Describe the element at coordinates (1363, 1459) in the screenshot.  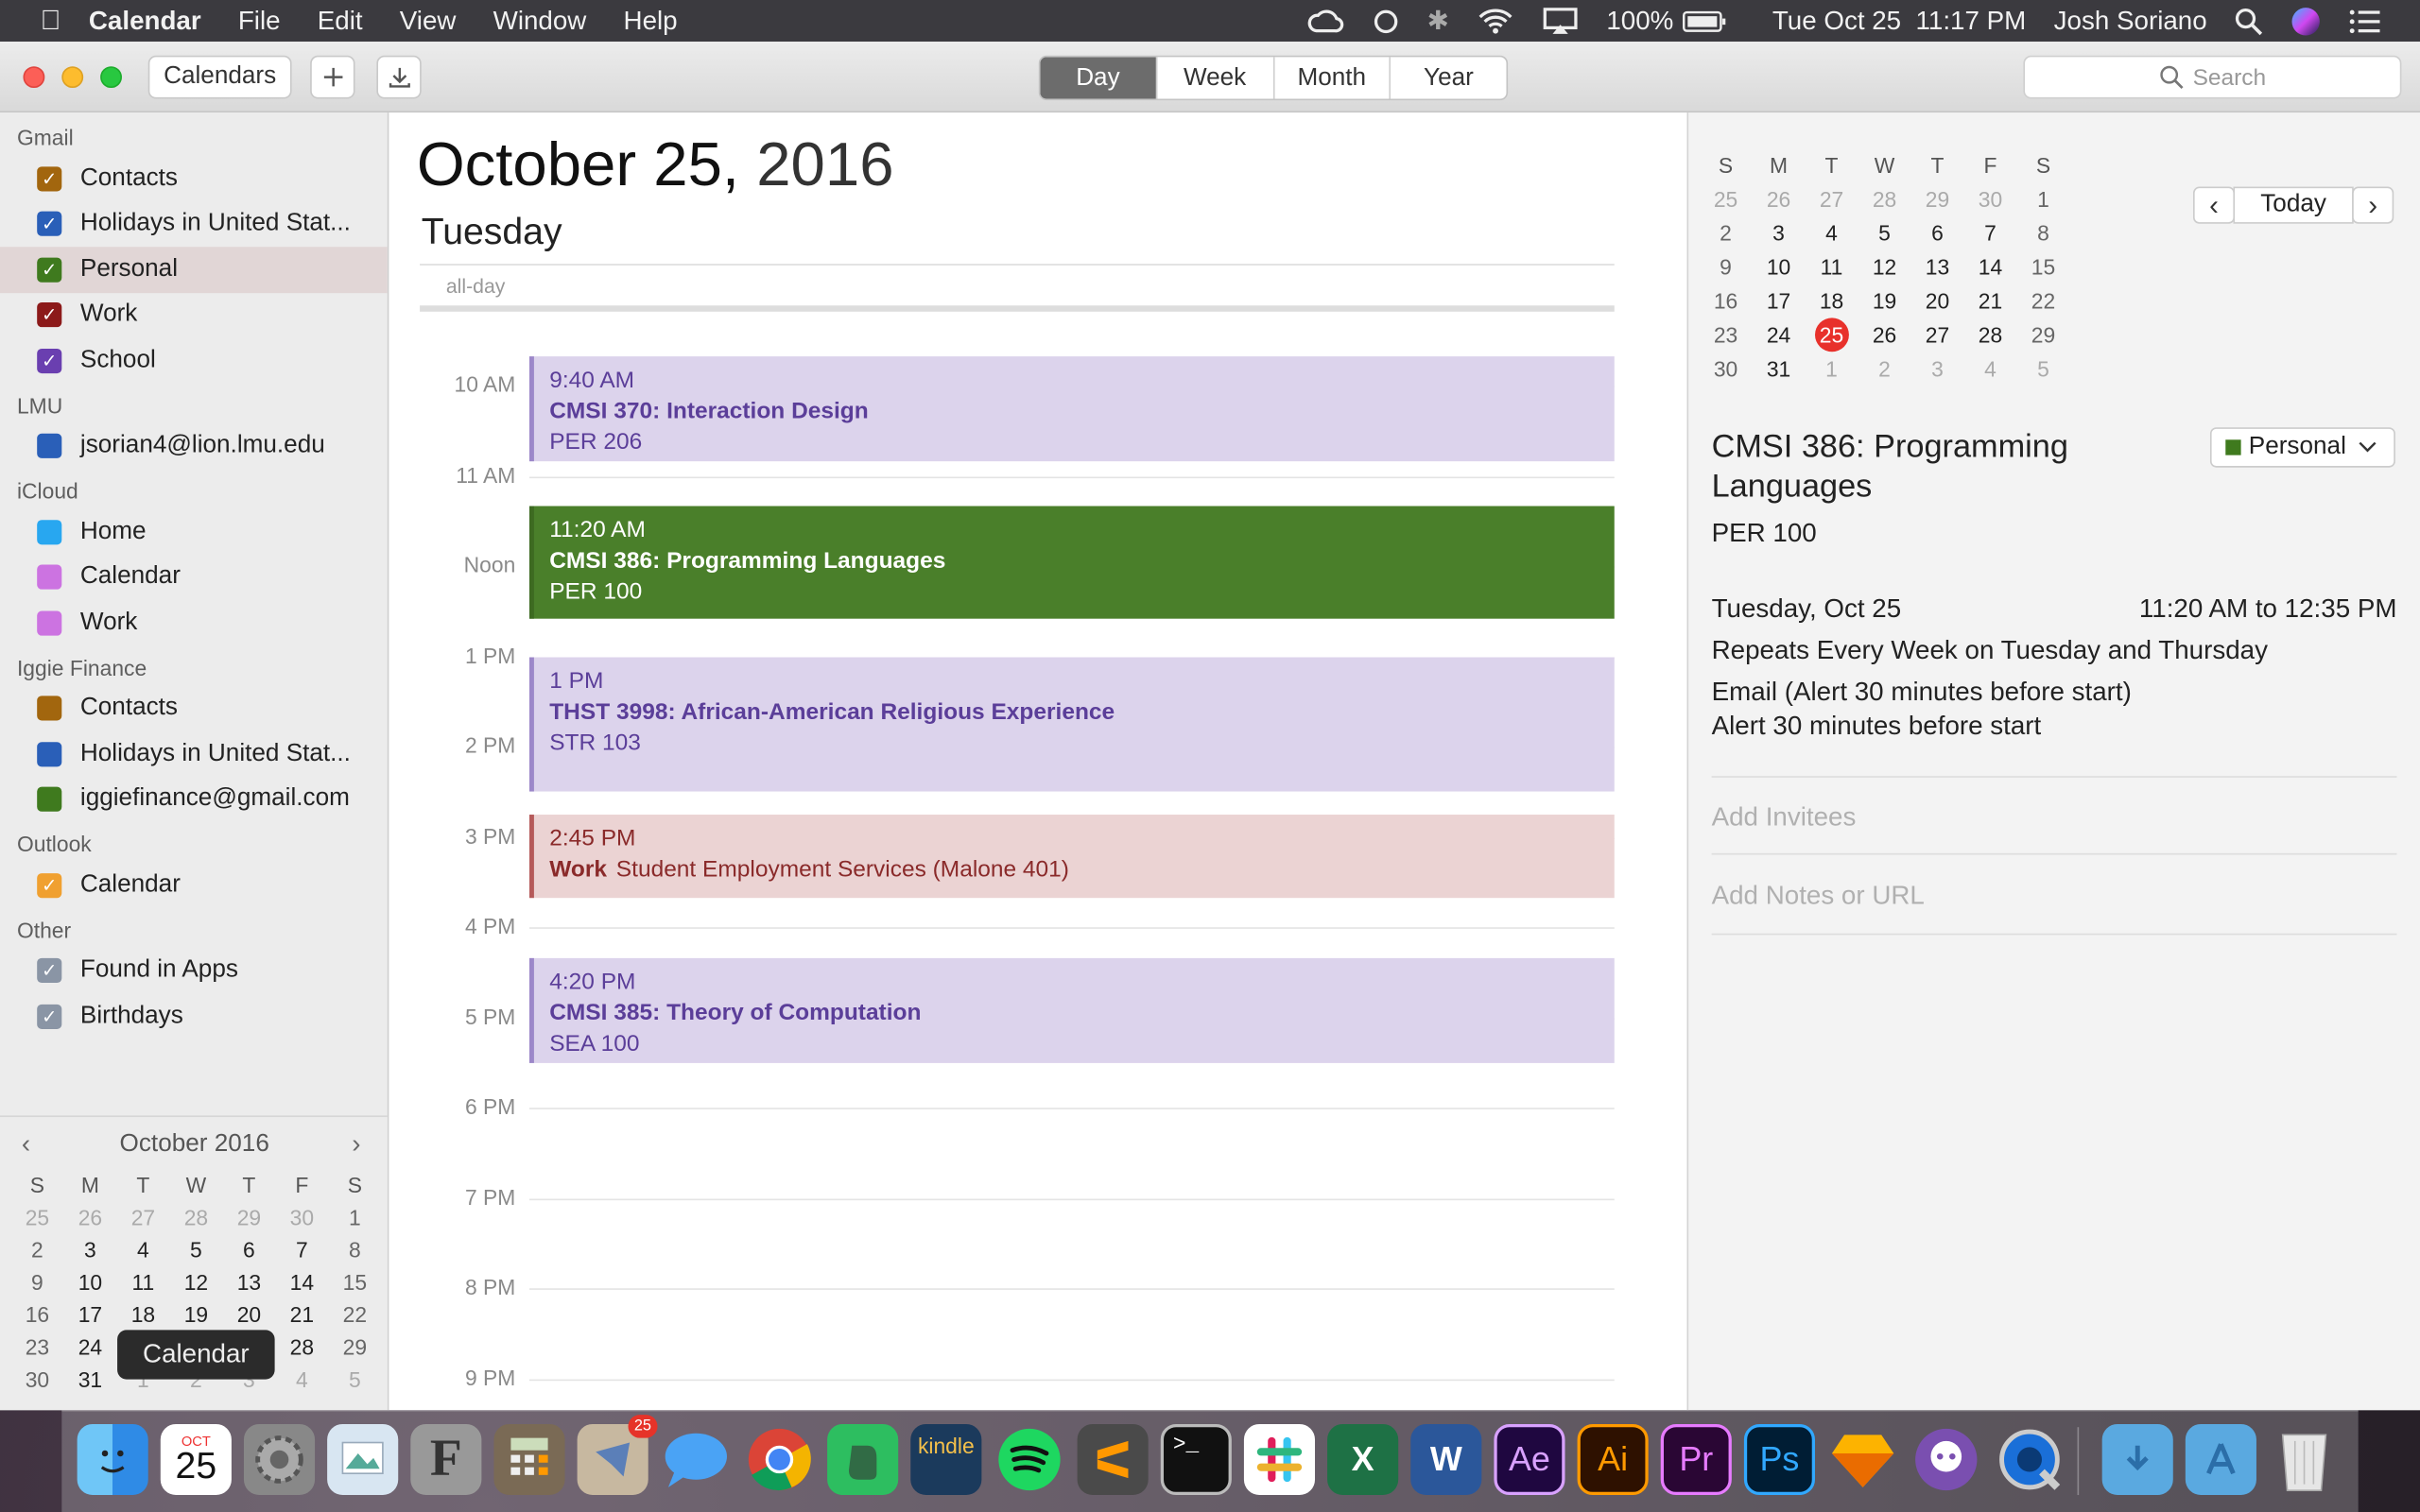
I see `excel-icon: X` at that location.